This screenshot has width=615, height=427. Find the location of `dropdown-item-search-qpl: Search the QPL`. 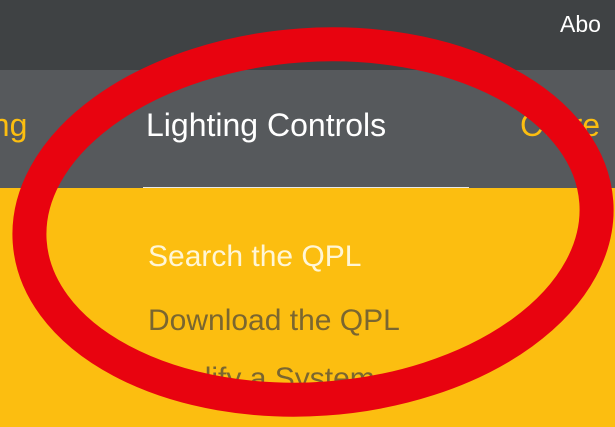

dropdown-item-search-qpl: Search the QPL is located at coordinates (254, 257).